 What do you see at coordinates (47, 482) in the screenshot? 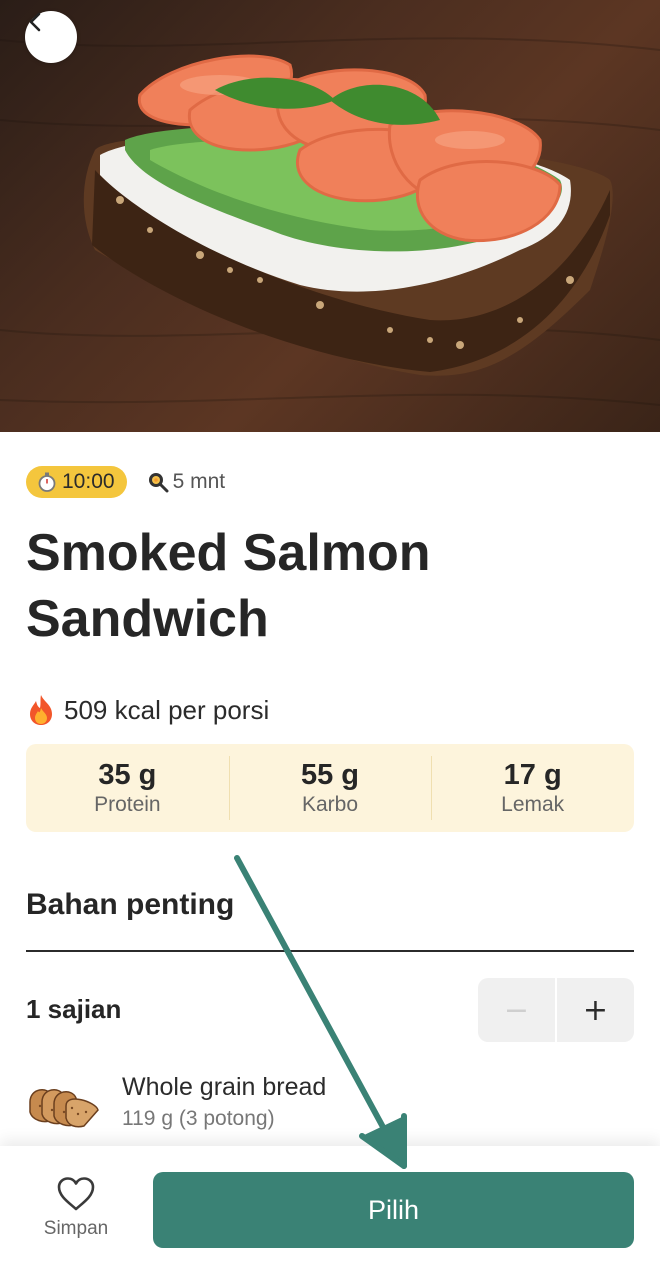
I see `stopwatch-icon` at bounding box center [47, 482].